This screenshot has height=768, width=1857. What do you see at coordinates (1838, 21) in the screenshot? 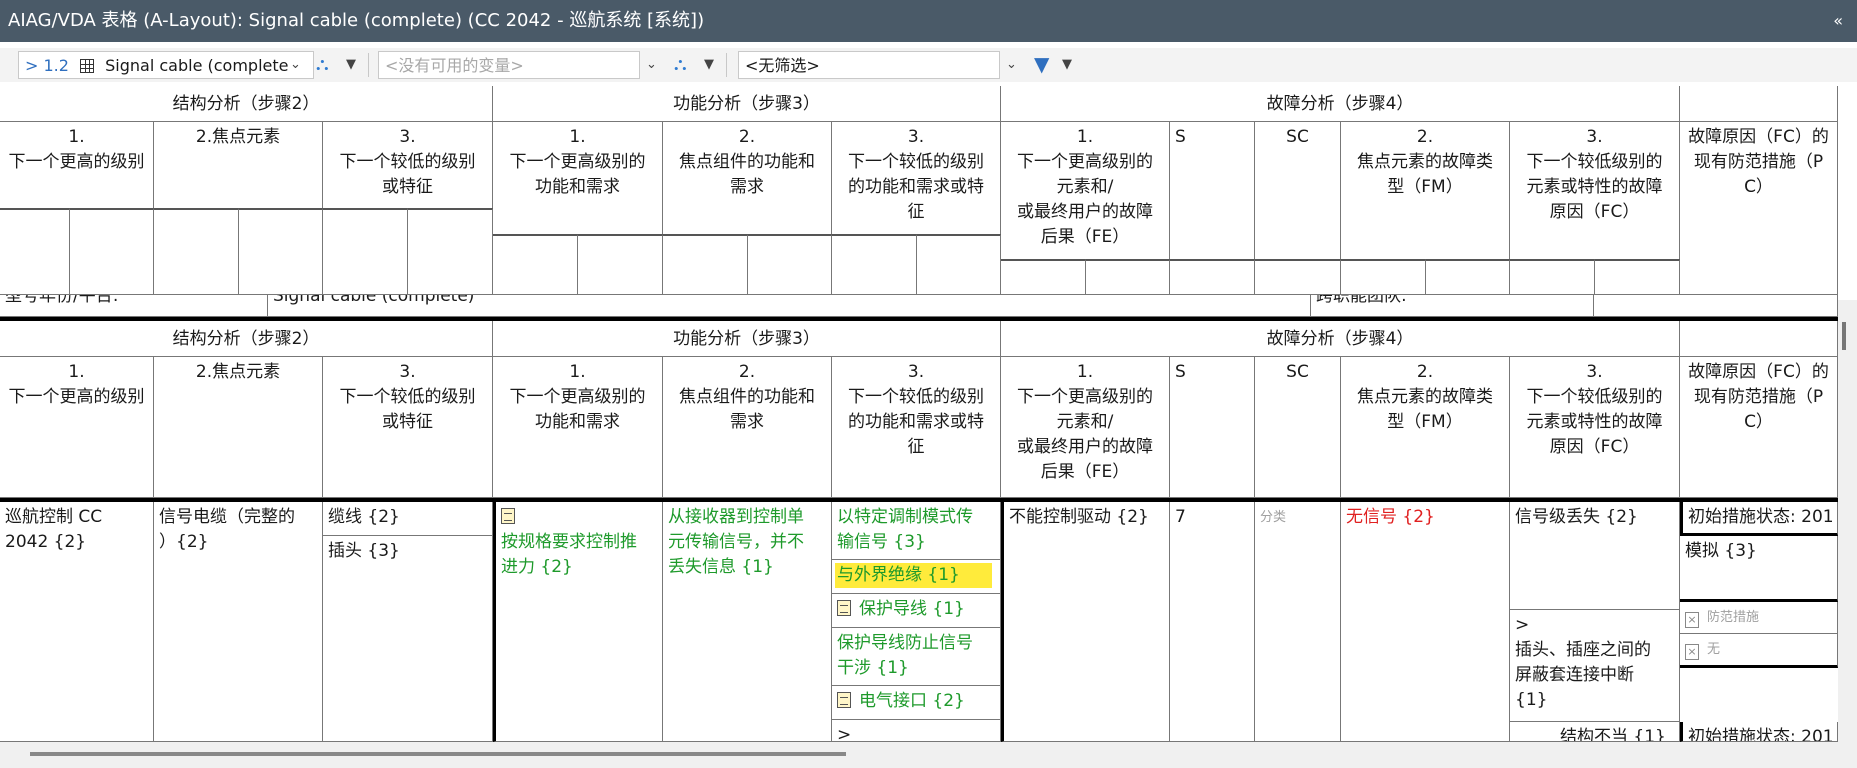
I see `collapse-icon: «` at bounding box center [1838, 21].